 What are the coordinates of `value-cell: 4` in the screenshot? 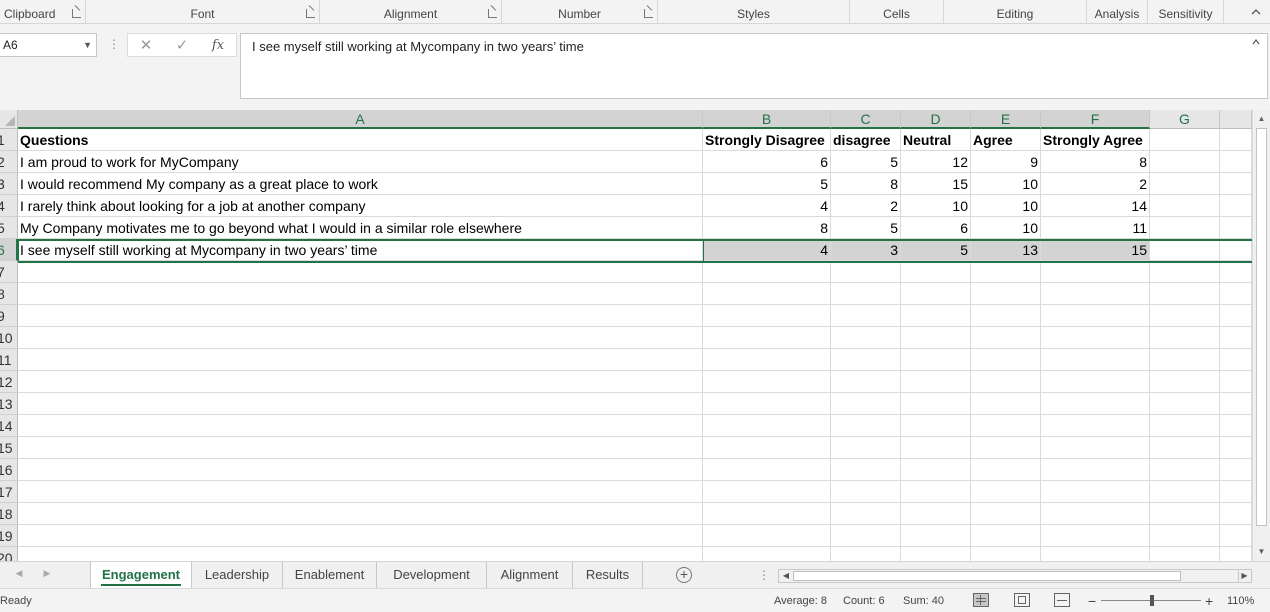 It's located at (767, 250).